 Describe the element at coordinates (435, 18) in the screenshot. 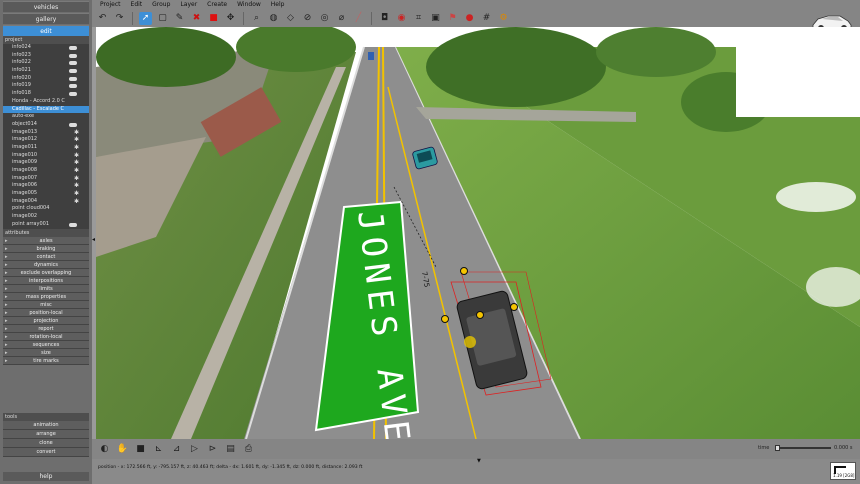

I see `image-icon: ▣` at that location.